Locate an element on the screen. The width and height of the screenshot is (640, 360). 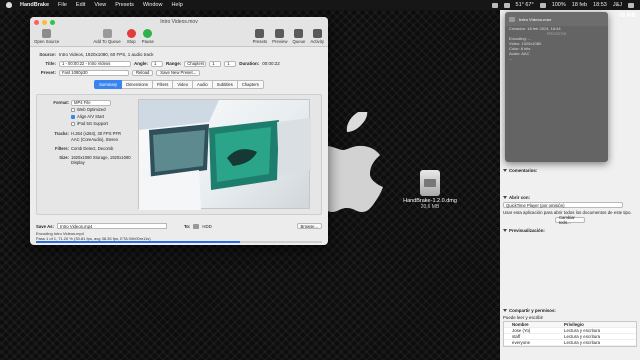
queue-label: Queue is located at coordinates (299, 41).